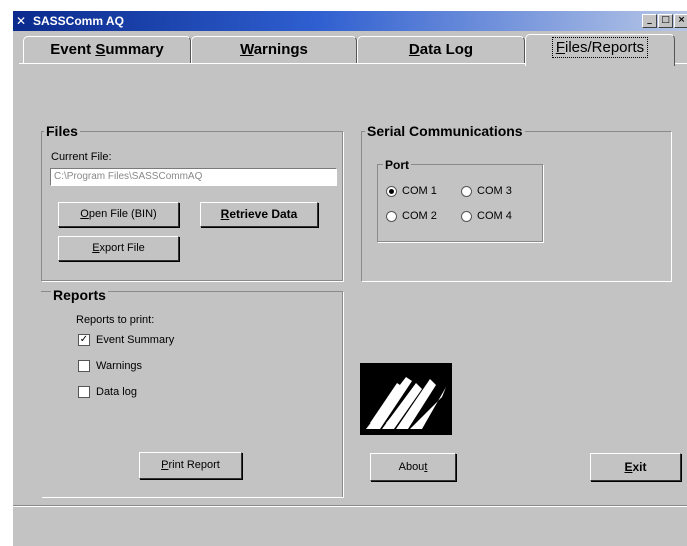 Image resolution: width=687 pixels, height=546 pixels. I want to click on export-file-button: Export File, so click(118, 248).